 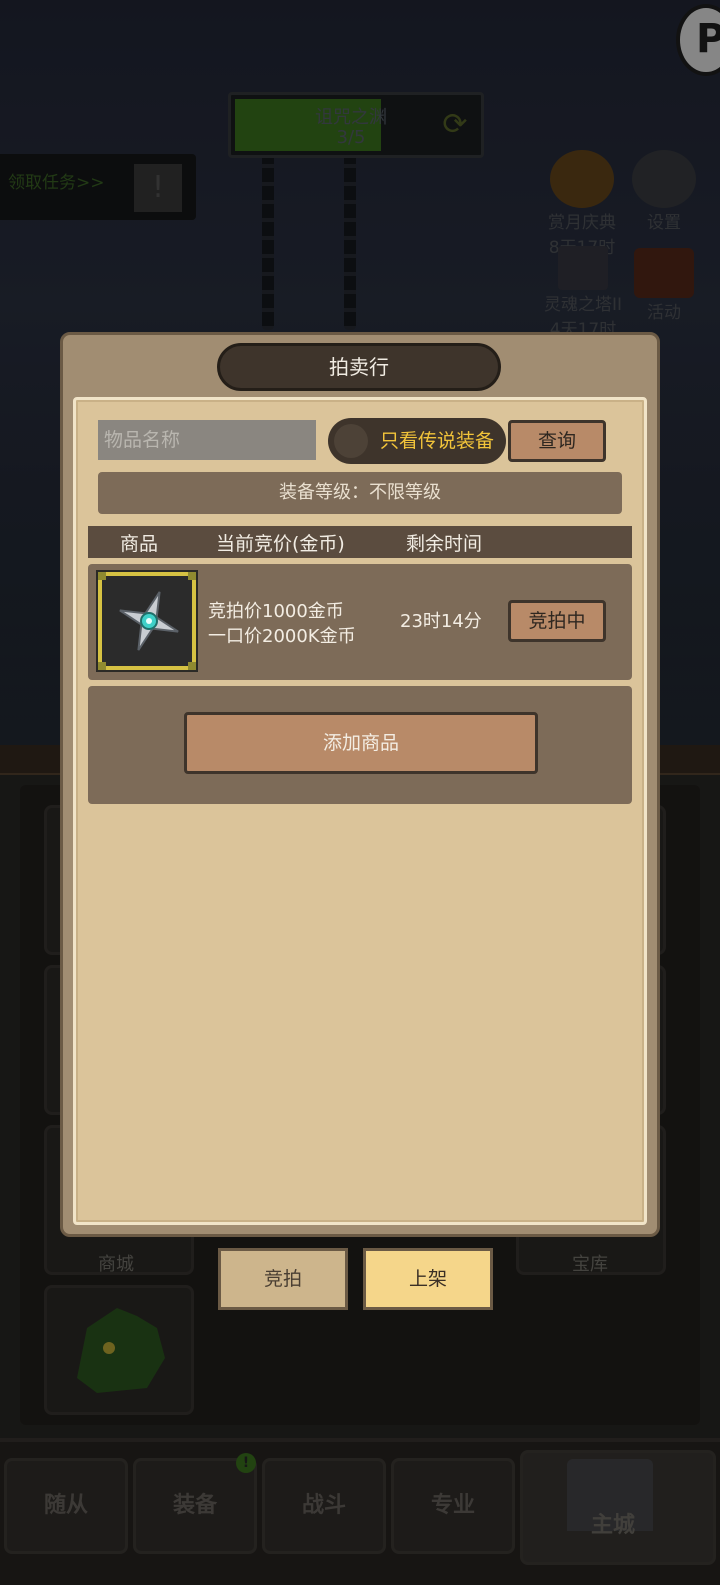 What do you see at coordinates (360, 622) in the screenshot?
I see `auction-listing-row: 竞拍价1000金币 一口价2000K金币 23时14分 竞拍中` at bounding box center [360, 622].